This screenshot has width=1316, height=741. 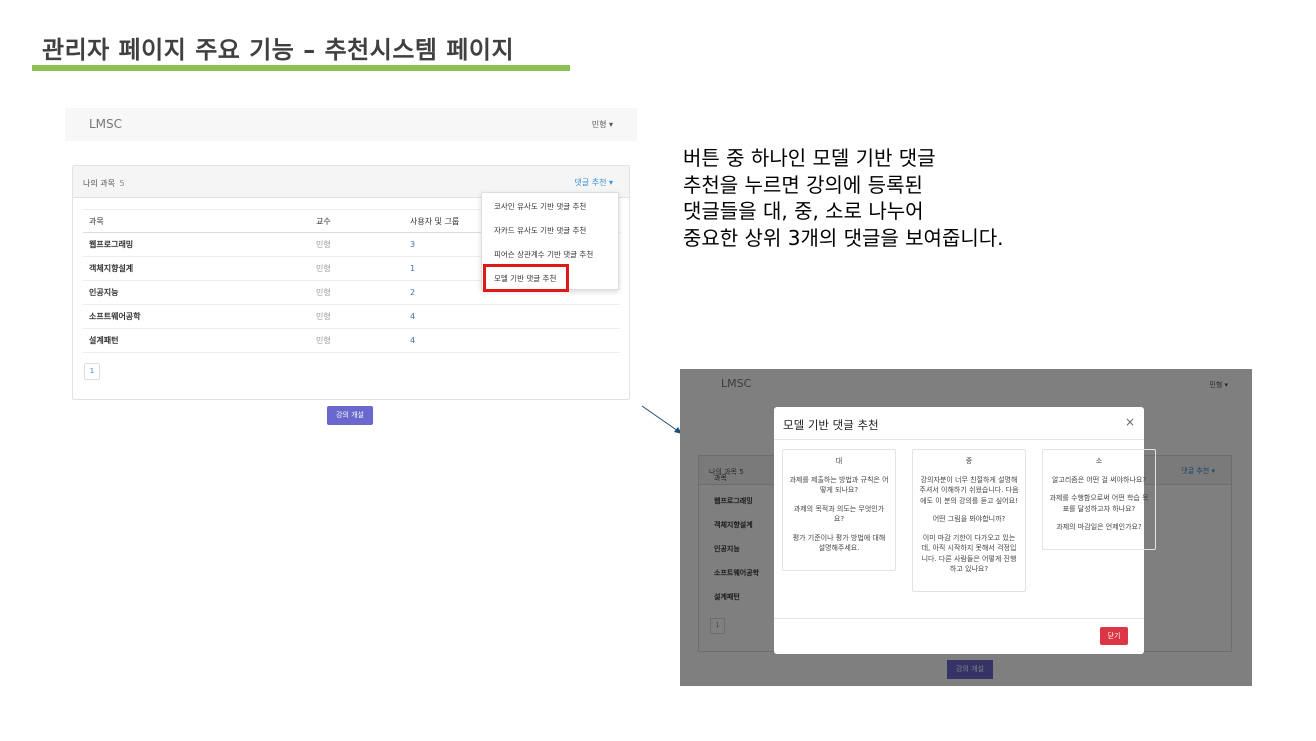 I want to click on course-name: 설계패턴, so click(x=196, y=340).